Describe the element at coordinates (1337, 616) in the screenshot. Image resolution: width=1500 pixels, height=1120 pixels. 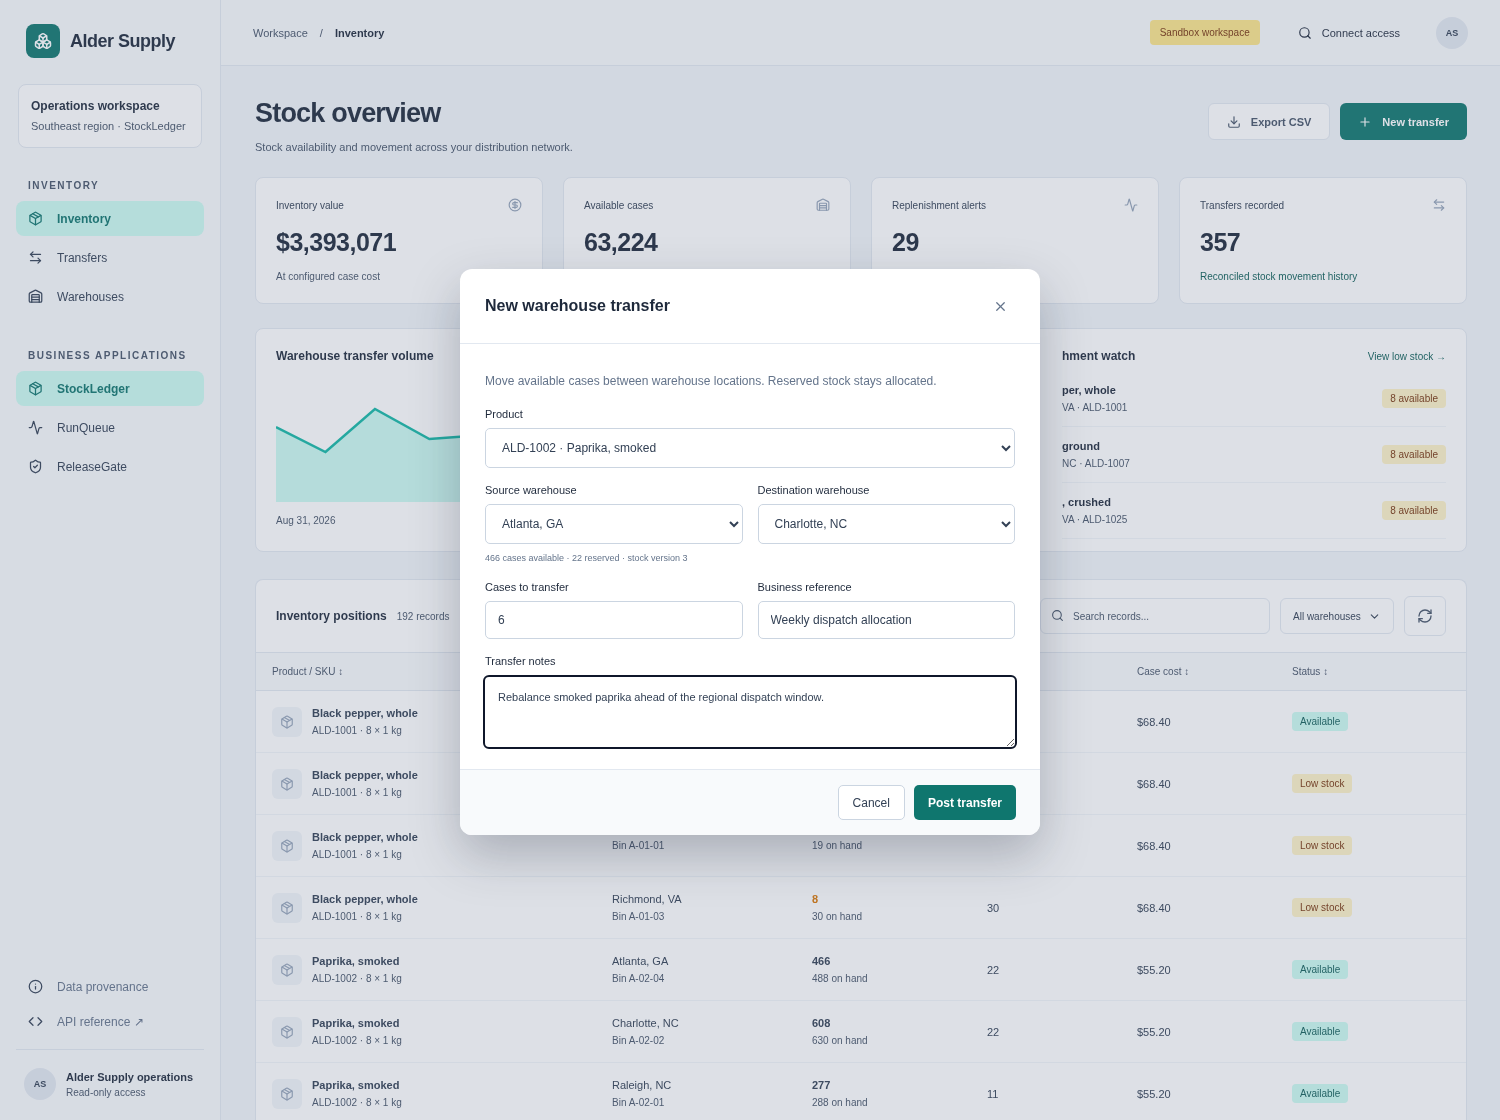
I see `warehouse-filter: All warehouses` at that location.